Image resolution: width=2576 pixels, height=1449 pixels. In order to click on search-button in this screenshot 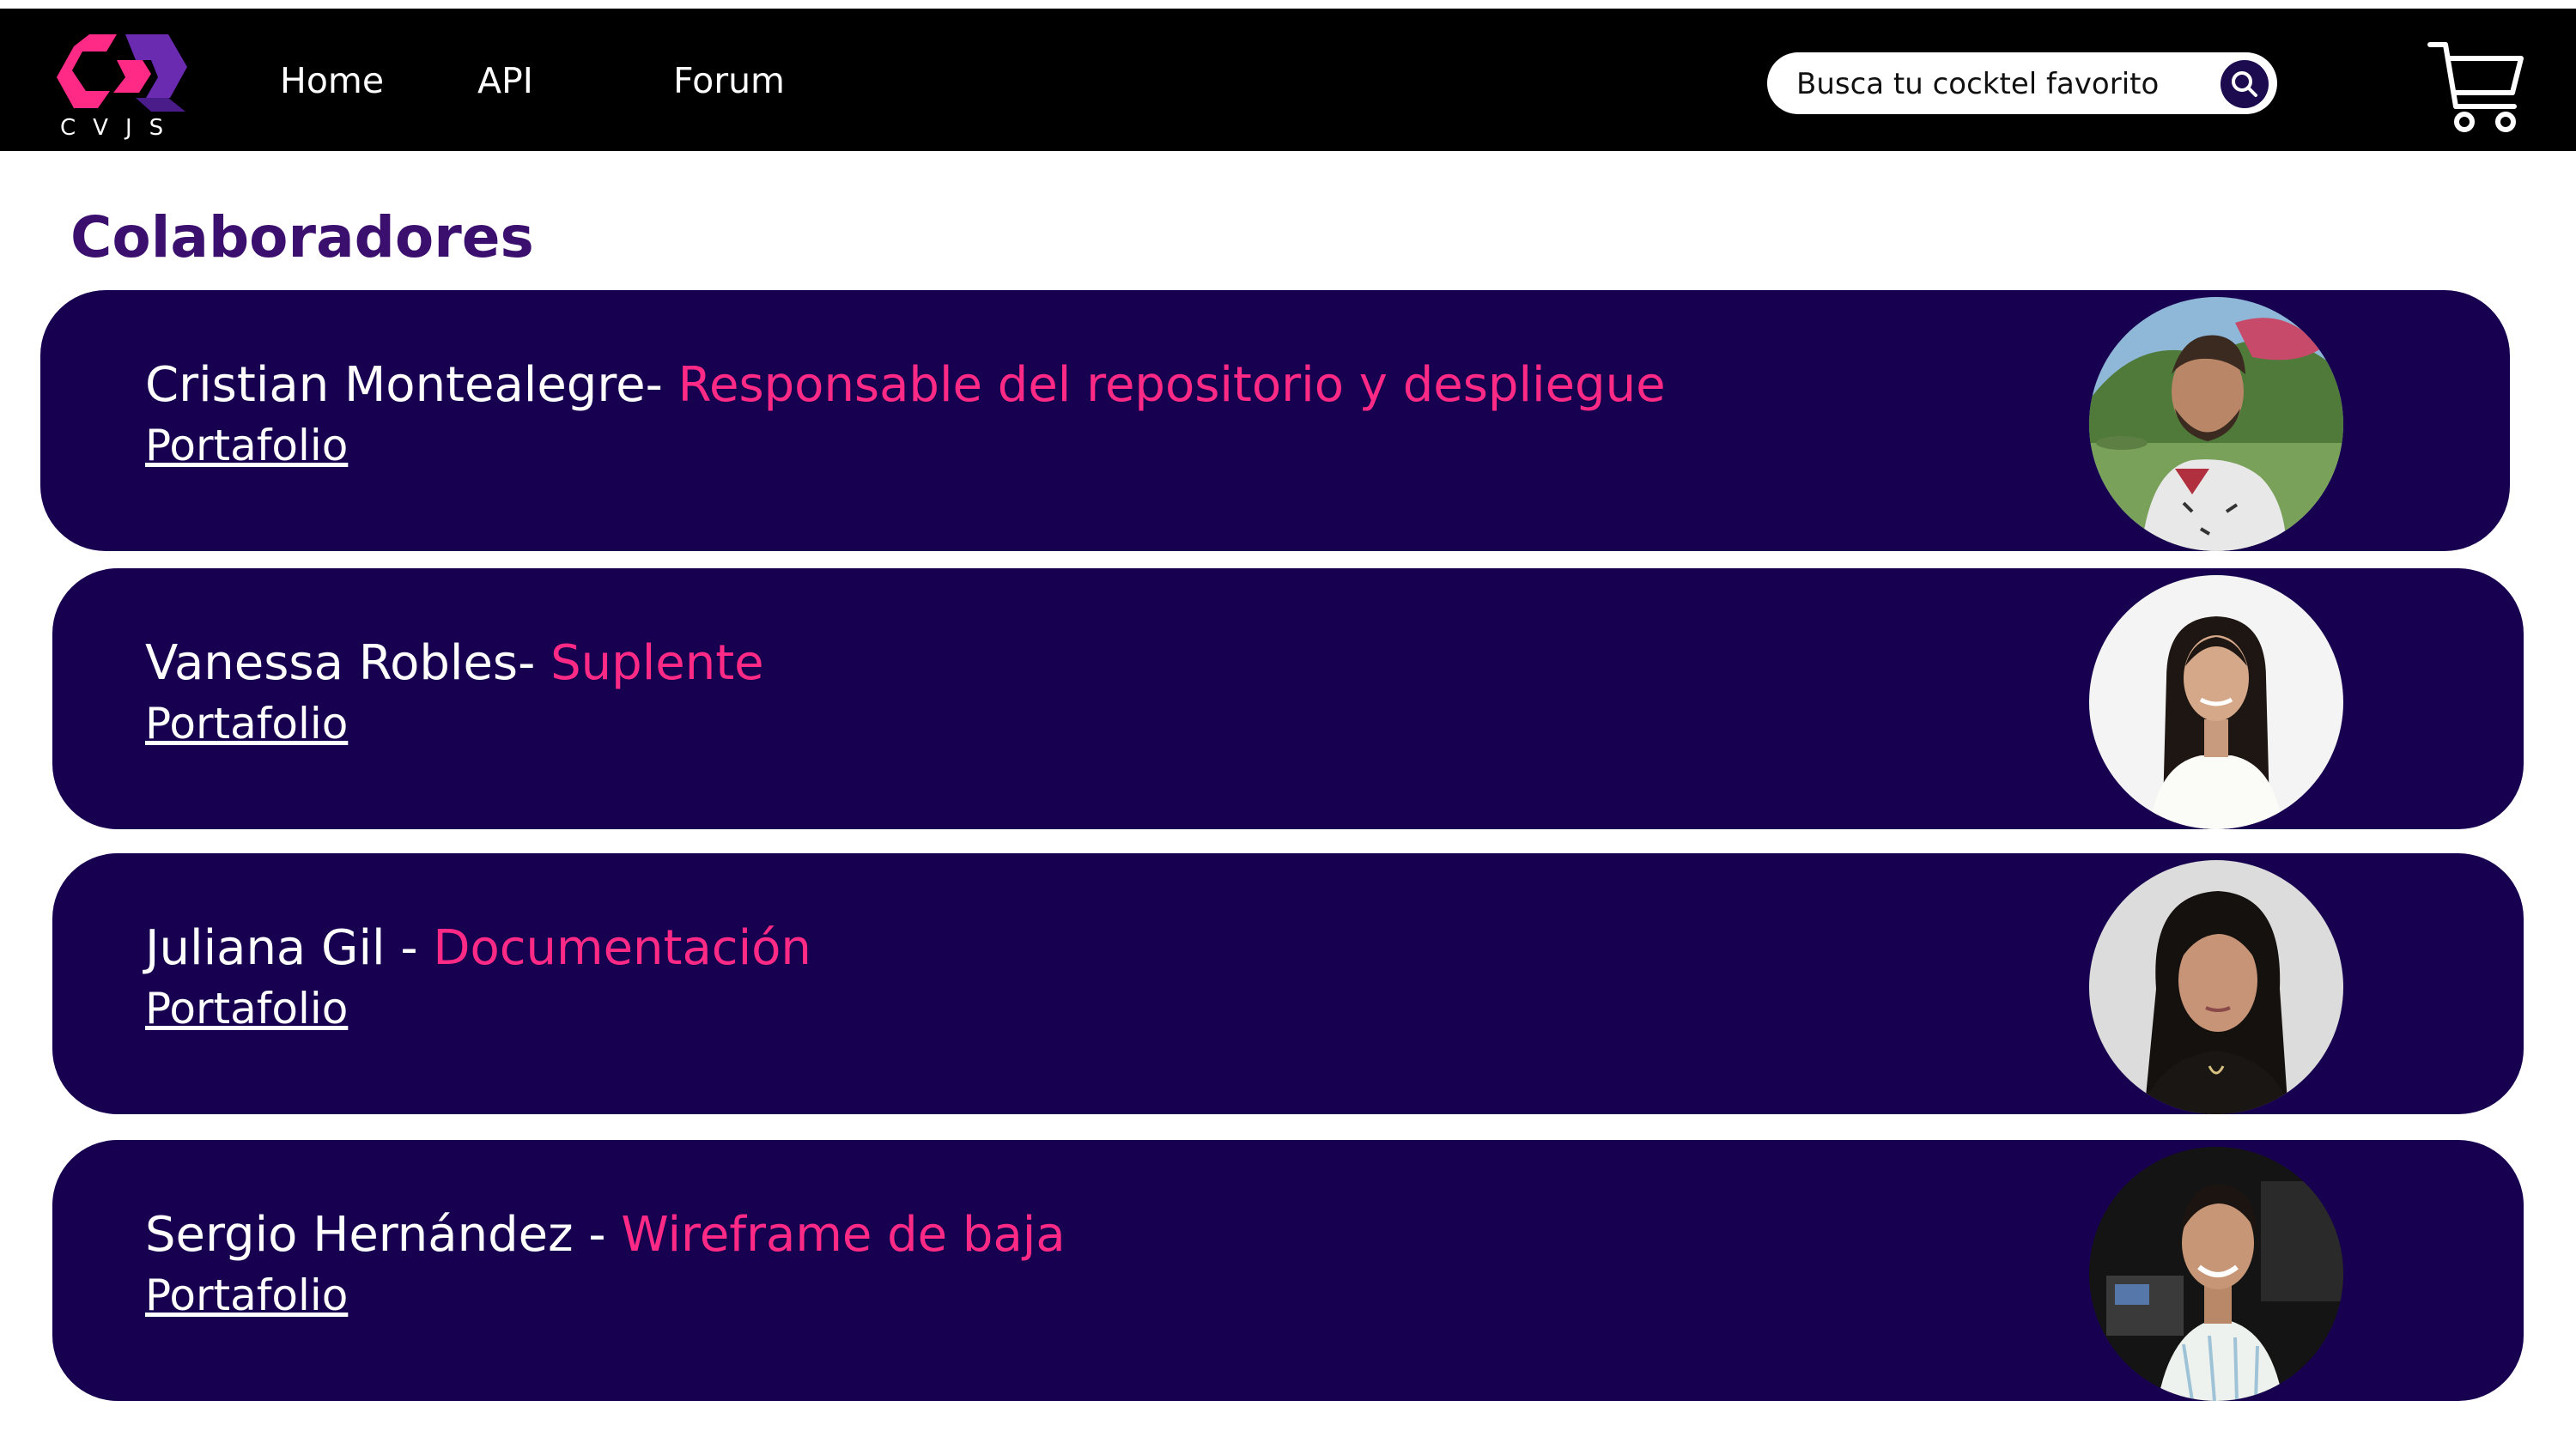, I will do `click(2245, 84)`.